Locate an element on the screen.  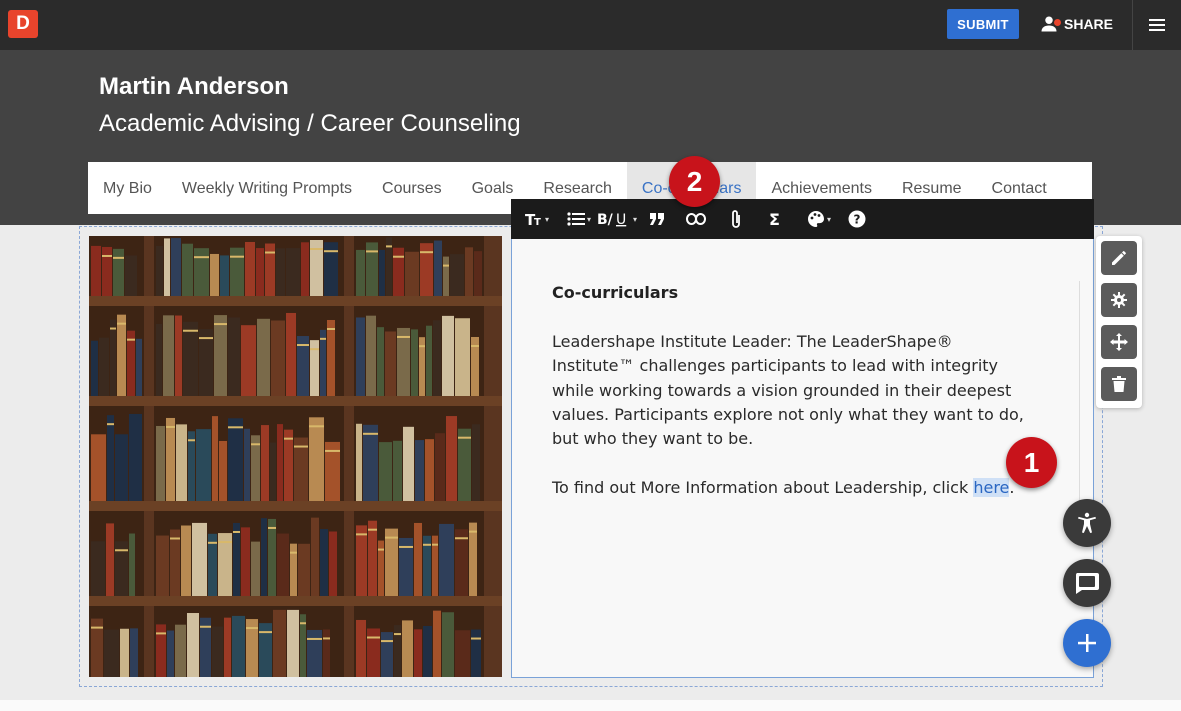
accessibility-button is located at coordinates (1087, 523).